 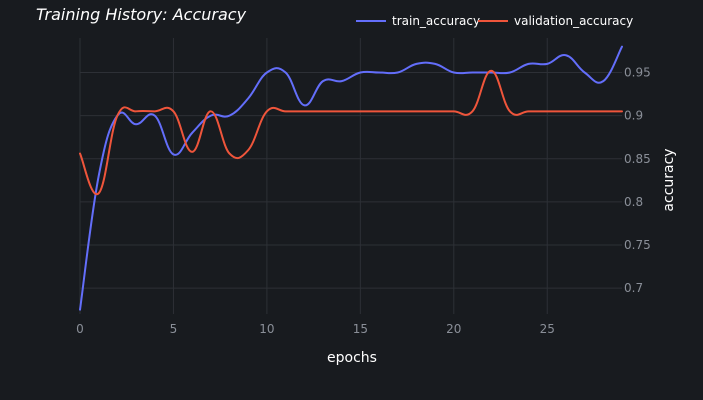 I want to click on y-tick-label: 0.85, so click(x=637, y=159).